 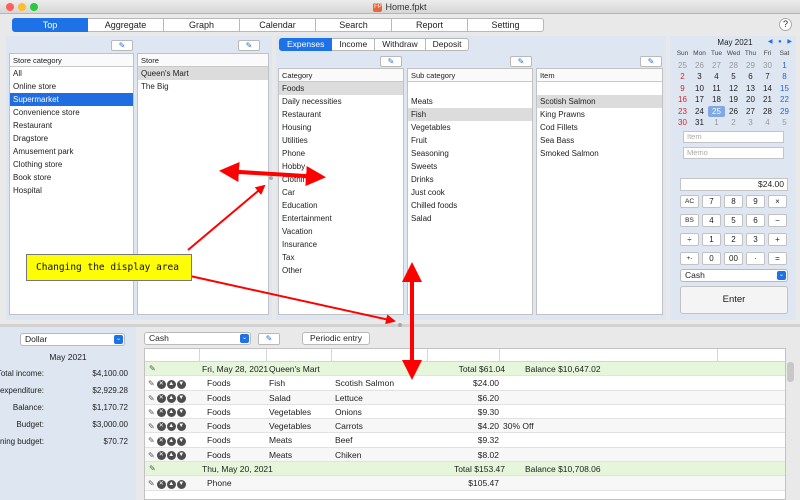 What do you see at coordinates (226, 217) in the screenshot?
I see `pointer-arrow-left` at bounding box center [226, 217].